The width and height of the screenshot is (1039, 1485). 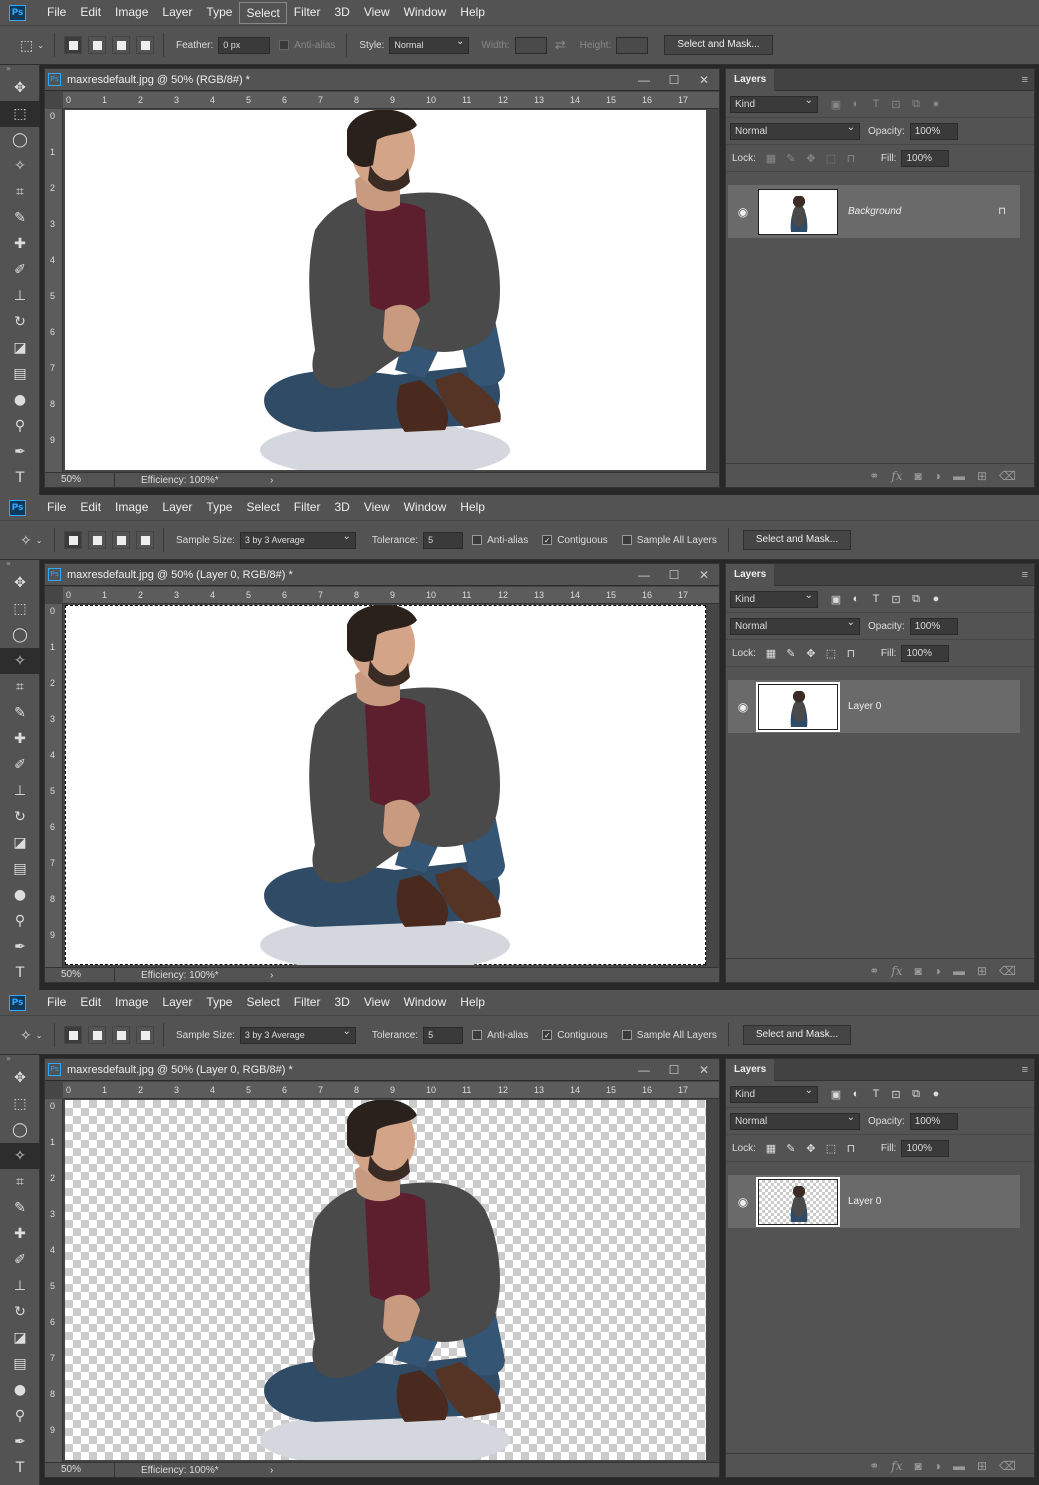 What do you see at coordinates (20, 400) in the screenshot?
I see `blur-tool-button: ●` at bounding box center [20, 400].